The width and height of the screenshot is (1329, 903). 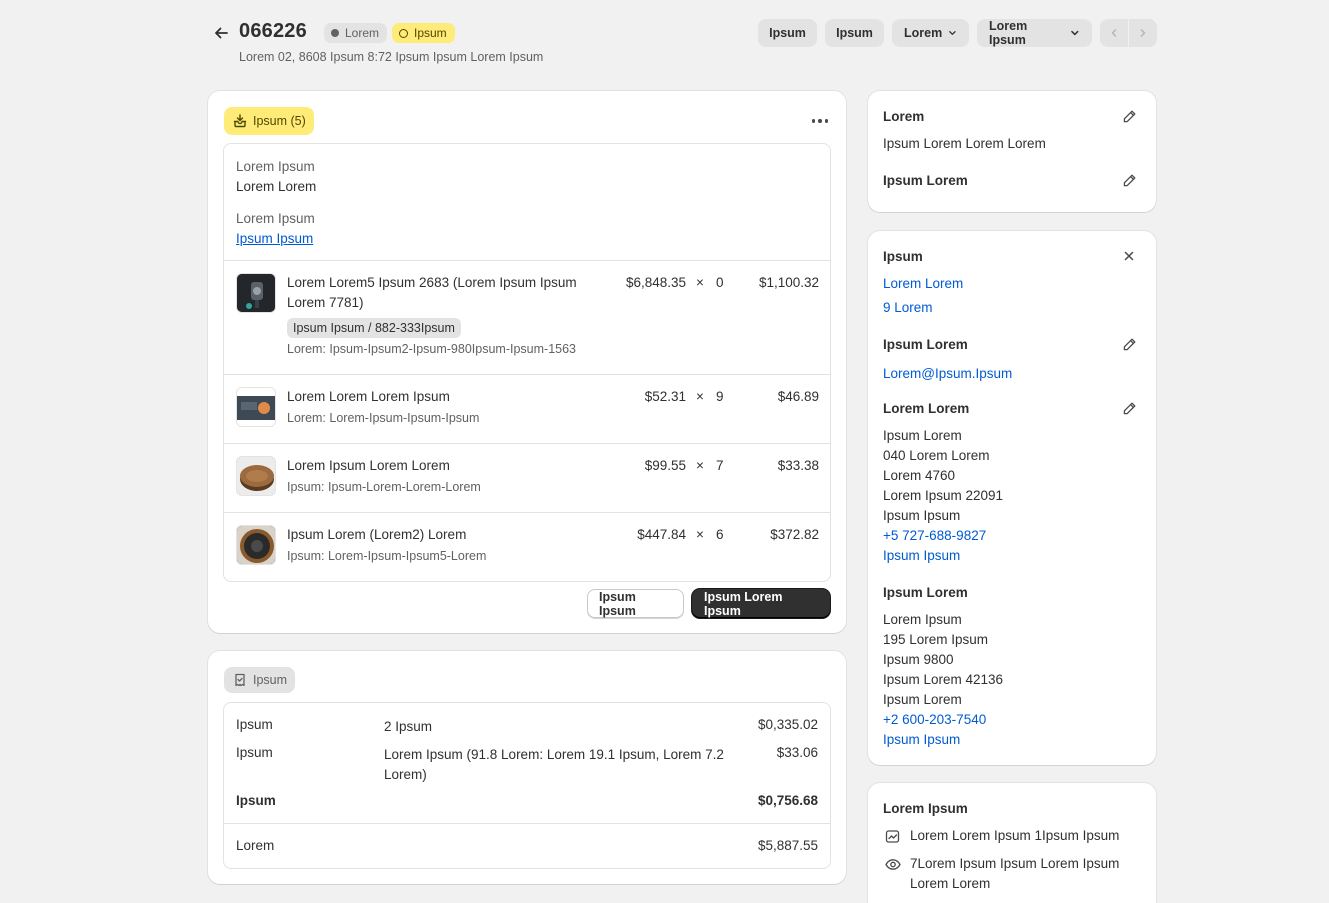 I want to click on edit-contact-button, so click(x=1129, y=344).